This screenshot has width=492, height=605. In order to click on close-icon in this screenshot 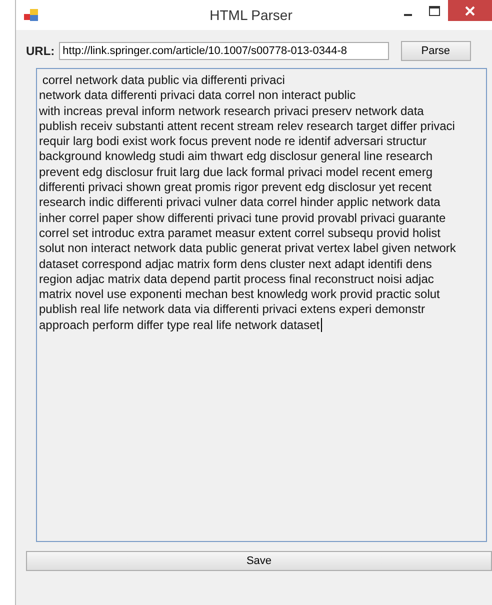, I will do `click(470, 11)`.